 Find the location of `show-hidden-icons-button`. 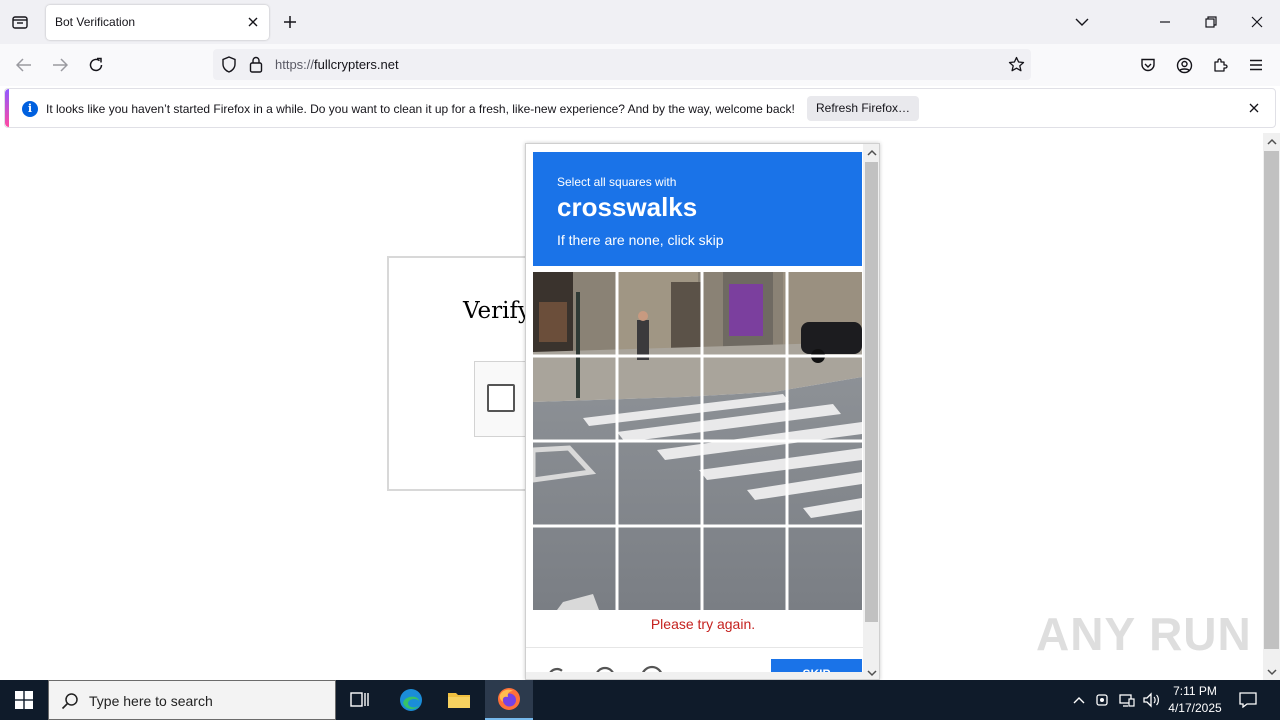

show-hidden-icons-button is located at coordinates (1079, 700).